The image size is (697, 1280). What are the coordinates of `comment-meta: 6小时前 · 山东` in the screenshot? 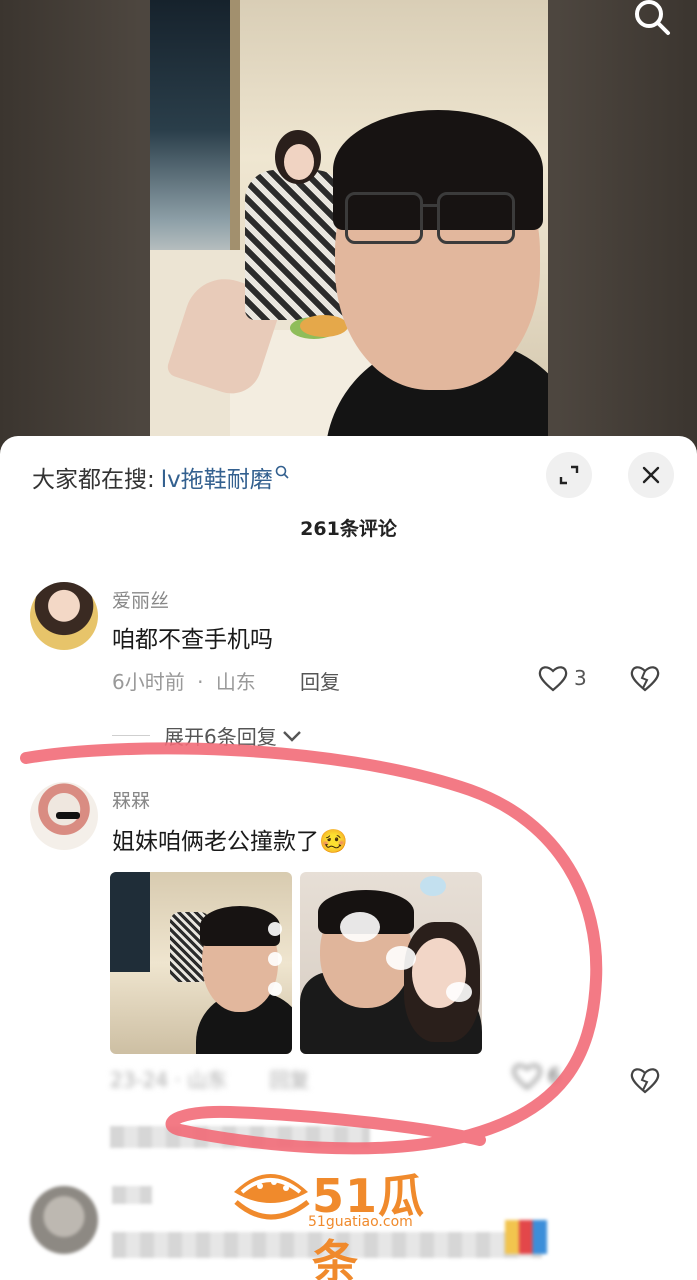 It's located at (184, 680).